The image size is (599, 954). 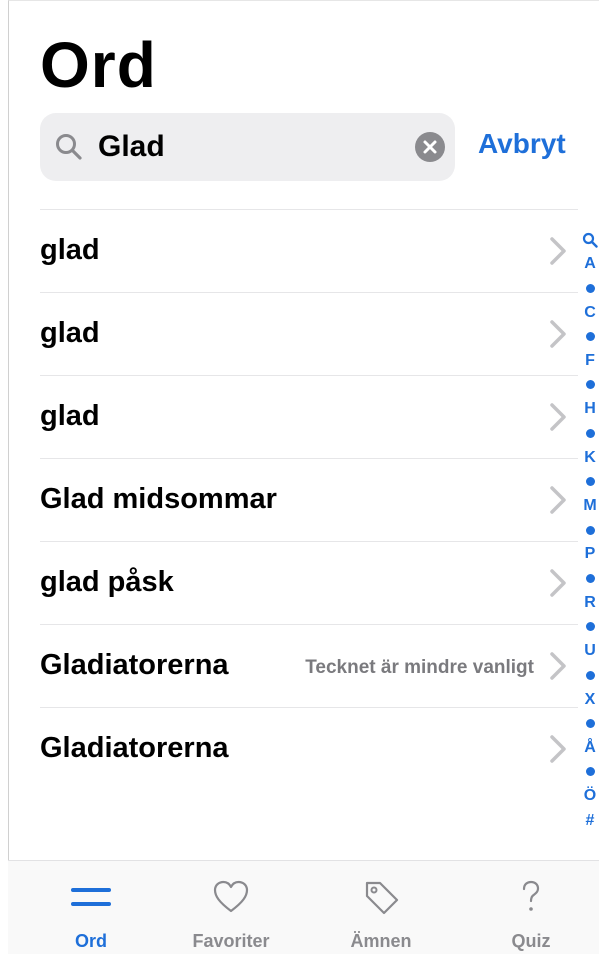 I want to click on close-icon, so click(x=430, y=147).